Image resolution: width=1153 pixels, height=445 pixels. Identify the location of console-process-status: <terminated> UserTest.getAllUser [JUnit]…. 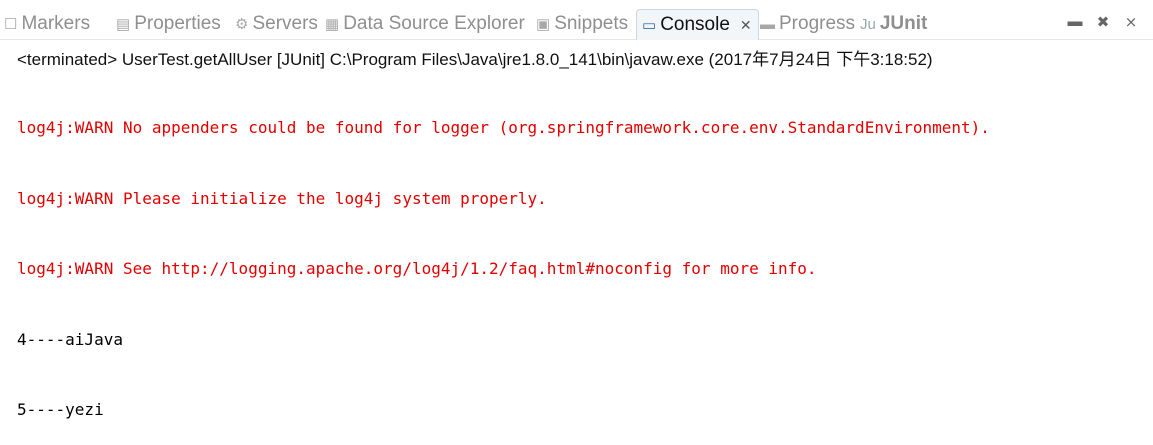
(475, 59).